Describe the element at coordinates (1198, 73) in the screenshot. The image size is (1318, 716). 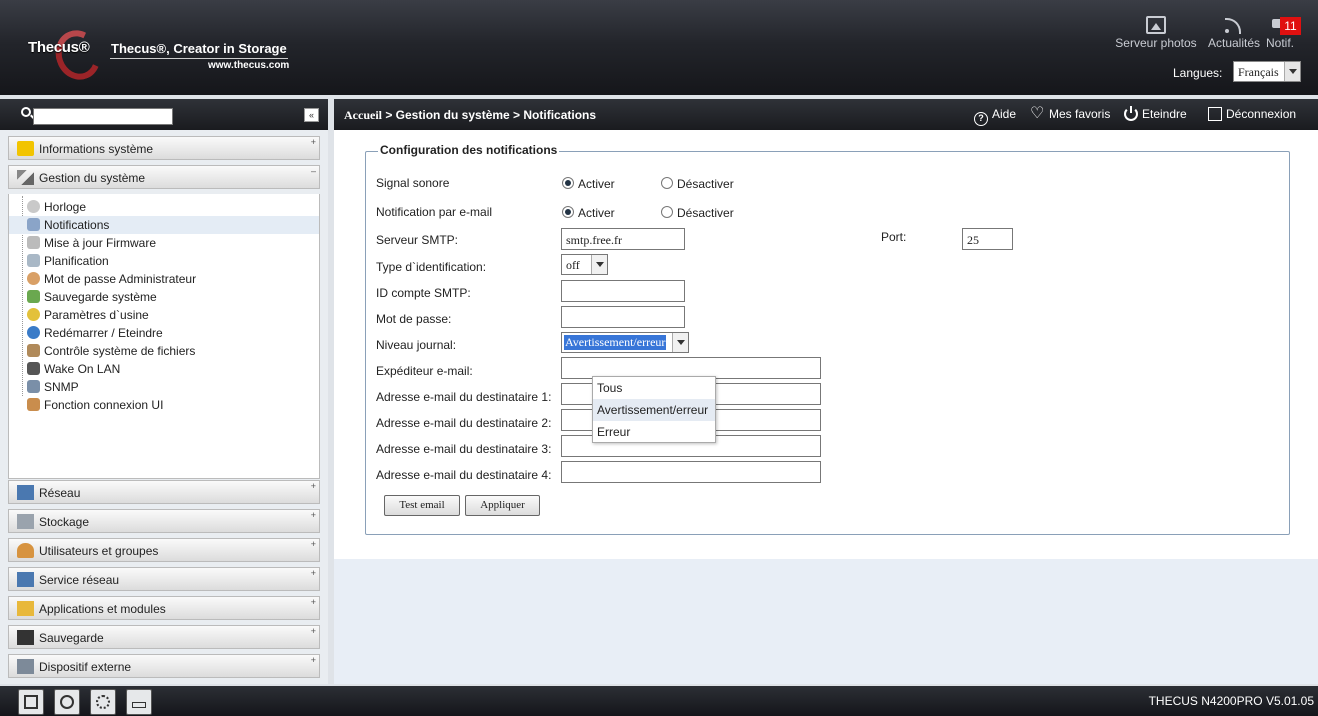
I see `language-label: Langues:` at that location.